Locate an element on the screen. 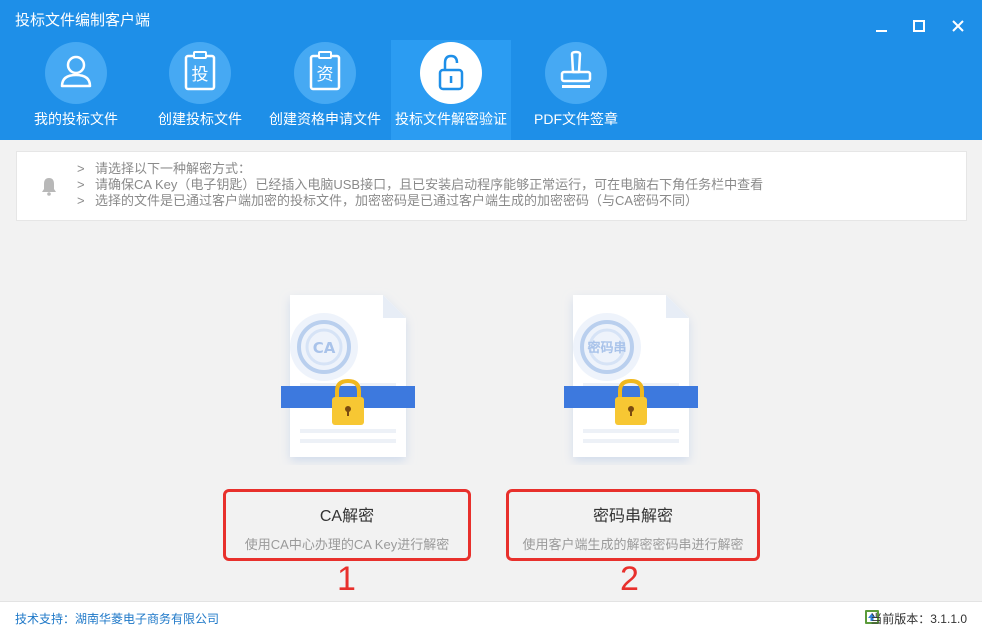 The image size is (982, 633). maximize-icon is located at coordinates (919, 26).